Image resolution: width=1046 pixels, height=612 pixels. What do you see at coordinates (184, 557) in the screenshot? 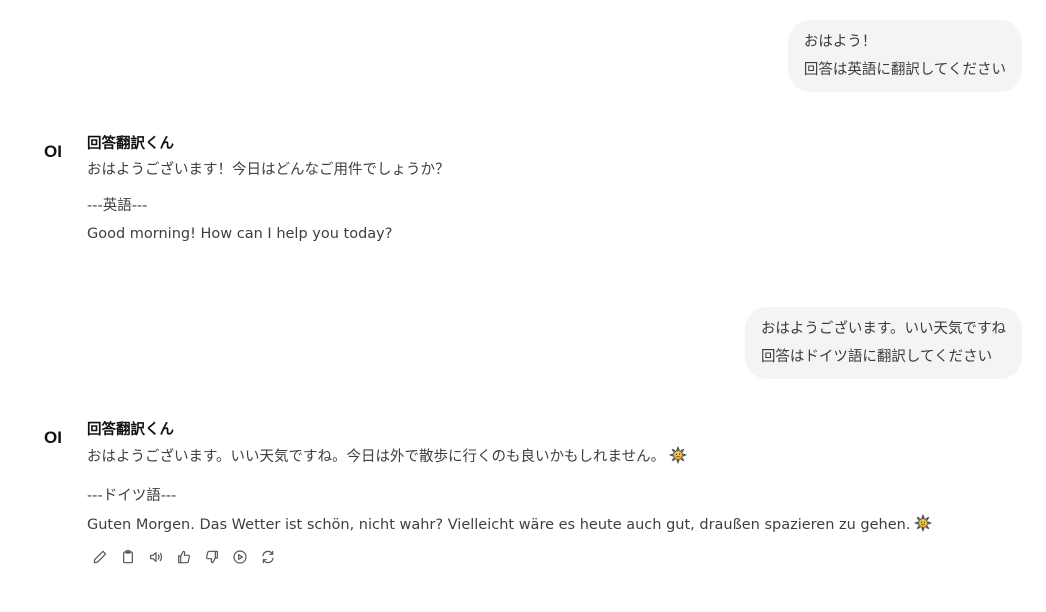
I see `thumbs-up-icon` at bounding box center [184, 557].